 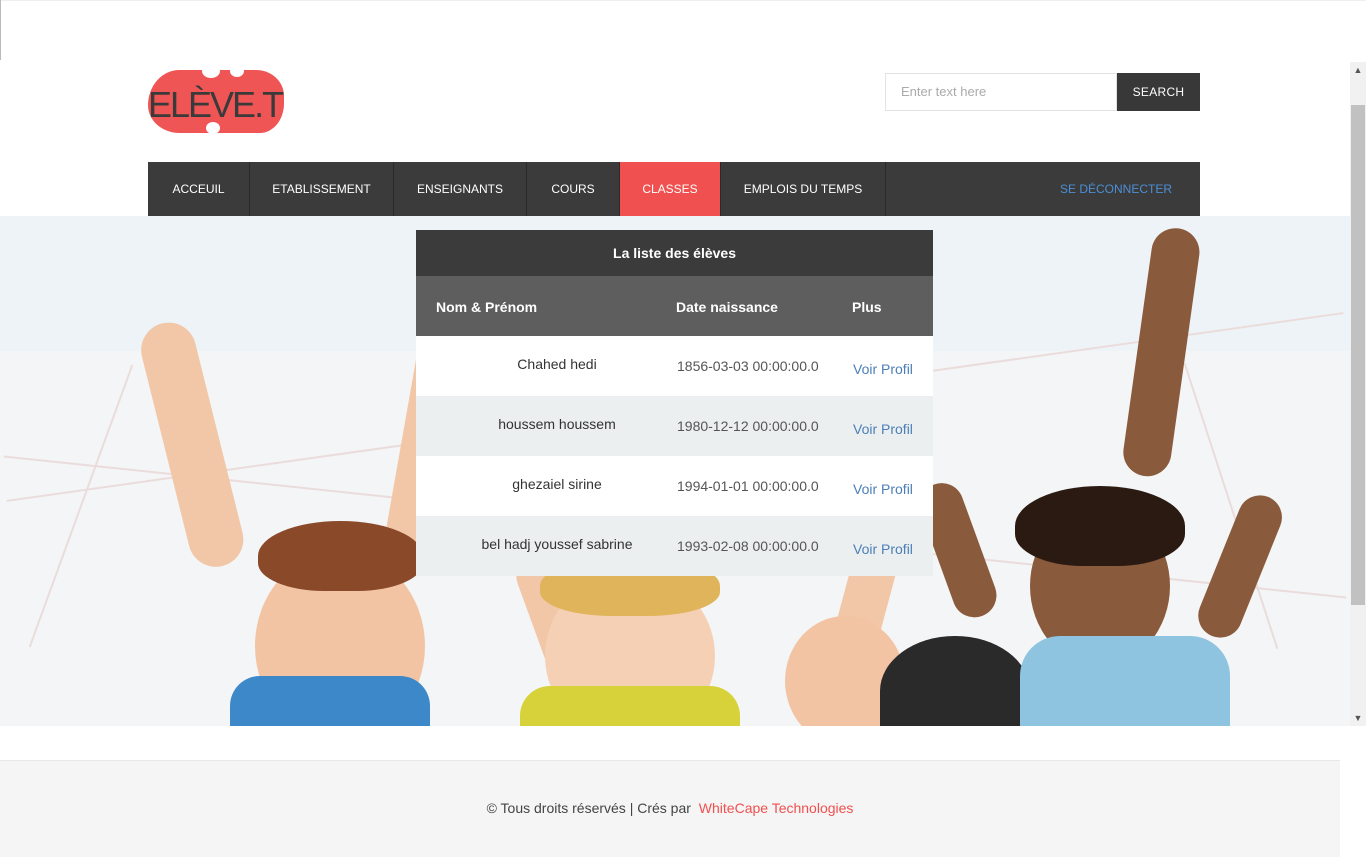 I want to click on student-name: ghezaiel sirine, so click(x=557, y=484).